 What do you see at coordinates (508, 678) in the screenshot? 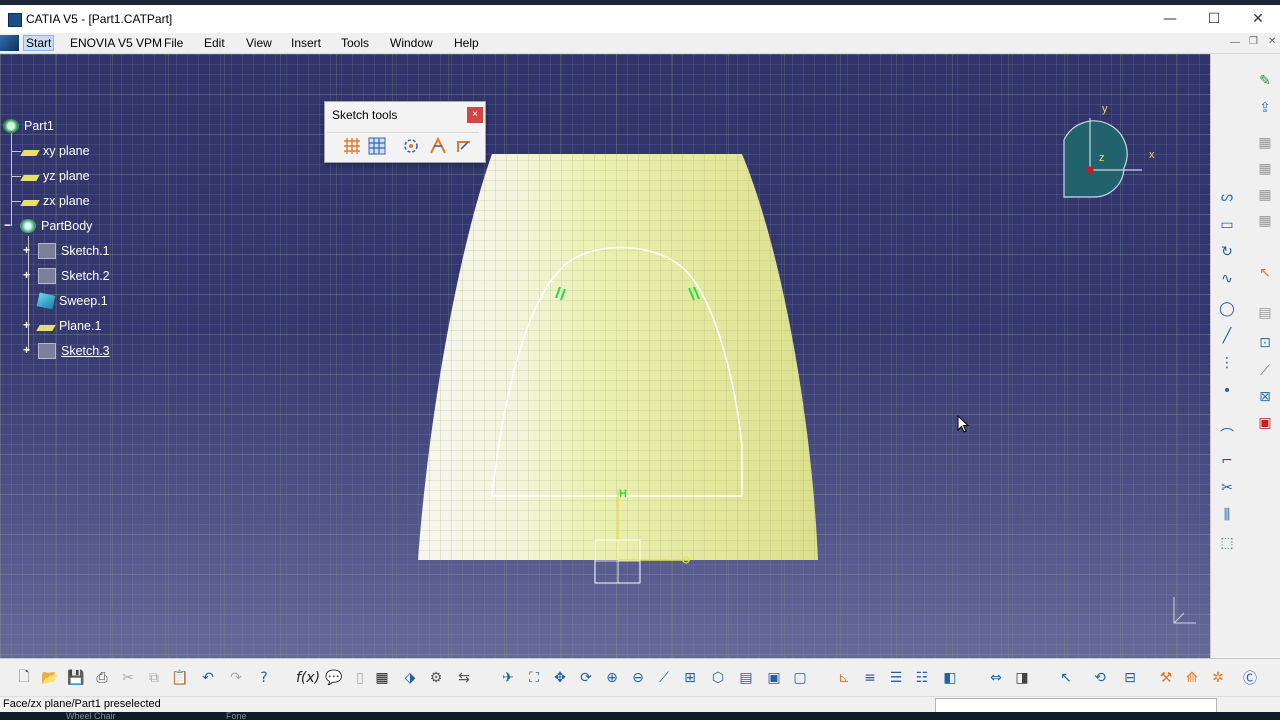
I see `fly-icon: ✈` at bounding box center [508, 678].